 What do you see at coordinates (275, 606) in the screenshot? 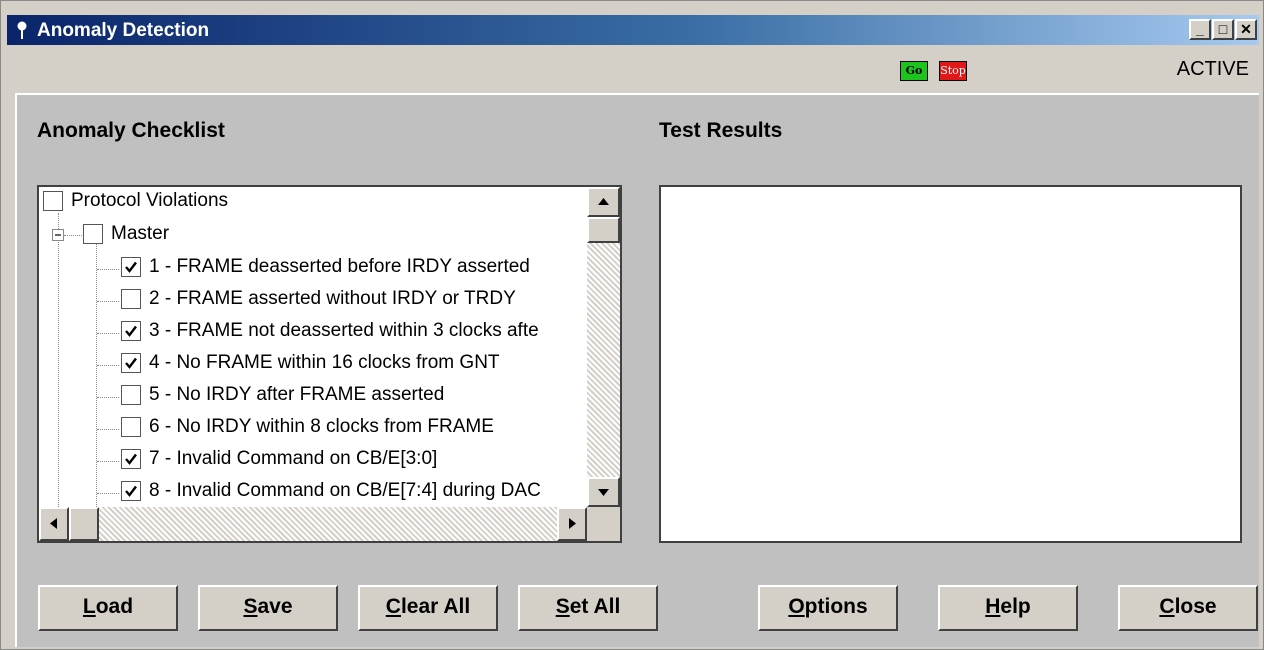
I see `button-label: ave` at bounding box center [275, 606].